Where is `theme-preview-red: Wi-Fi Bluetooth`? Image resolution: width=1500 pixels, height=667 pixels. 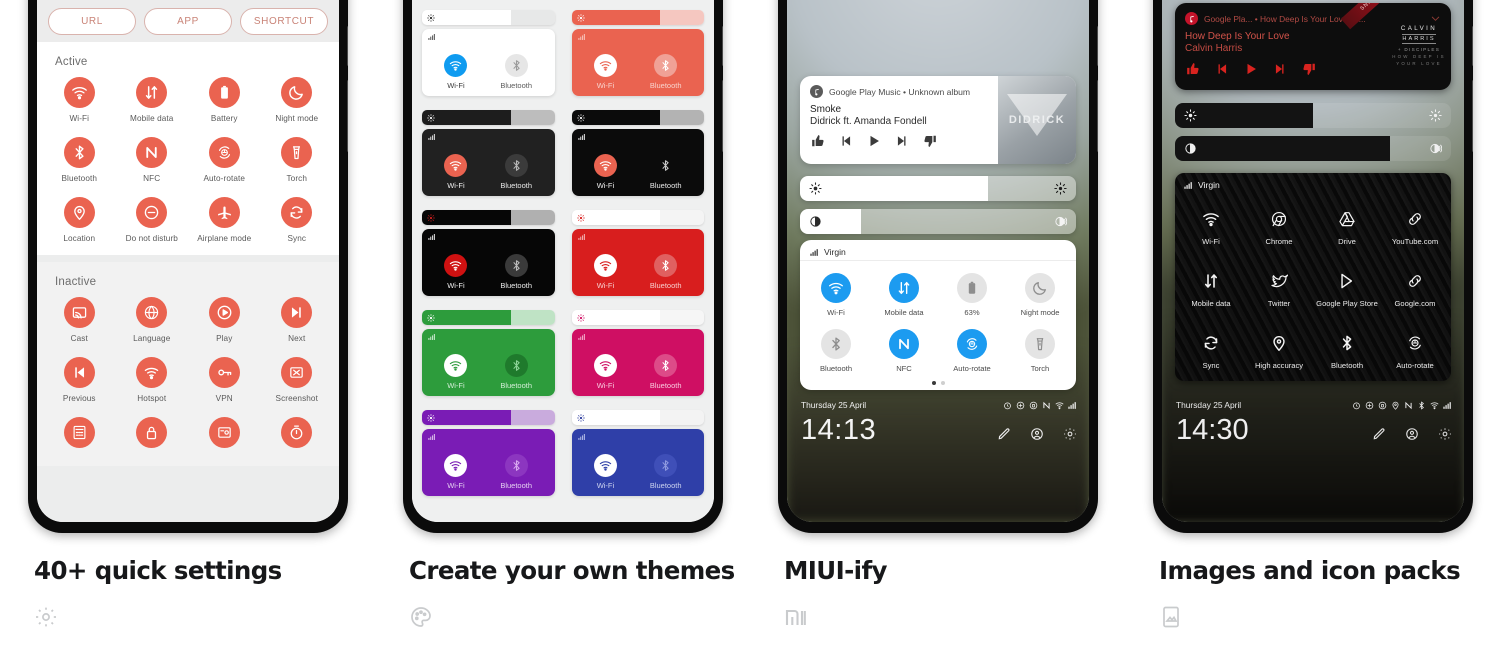 theme-preview-red: Wi-Fi Bluetooth is located at coordinates (637, 253).